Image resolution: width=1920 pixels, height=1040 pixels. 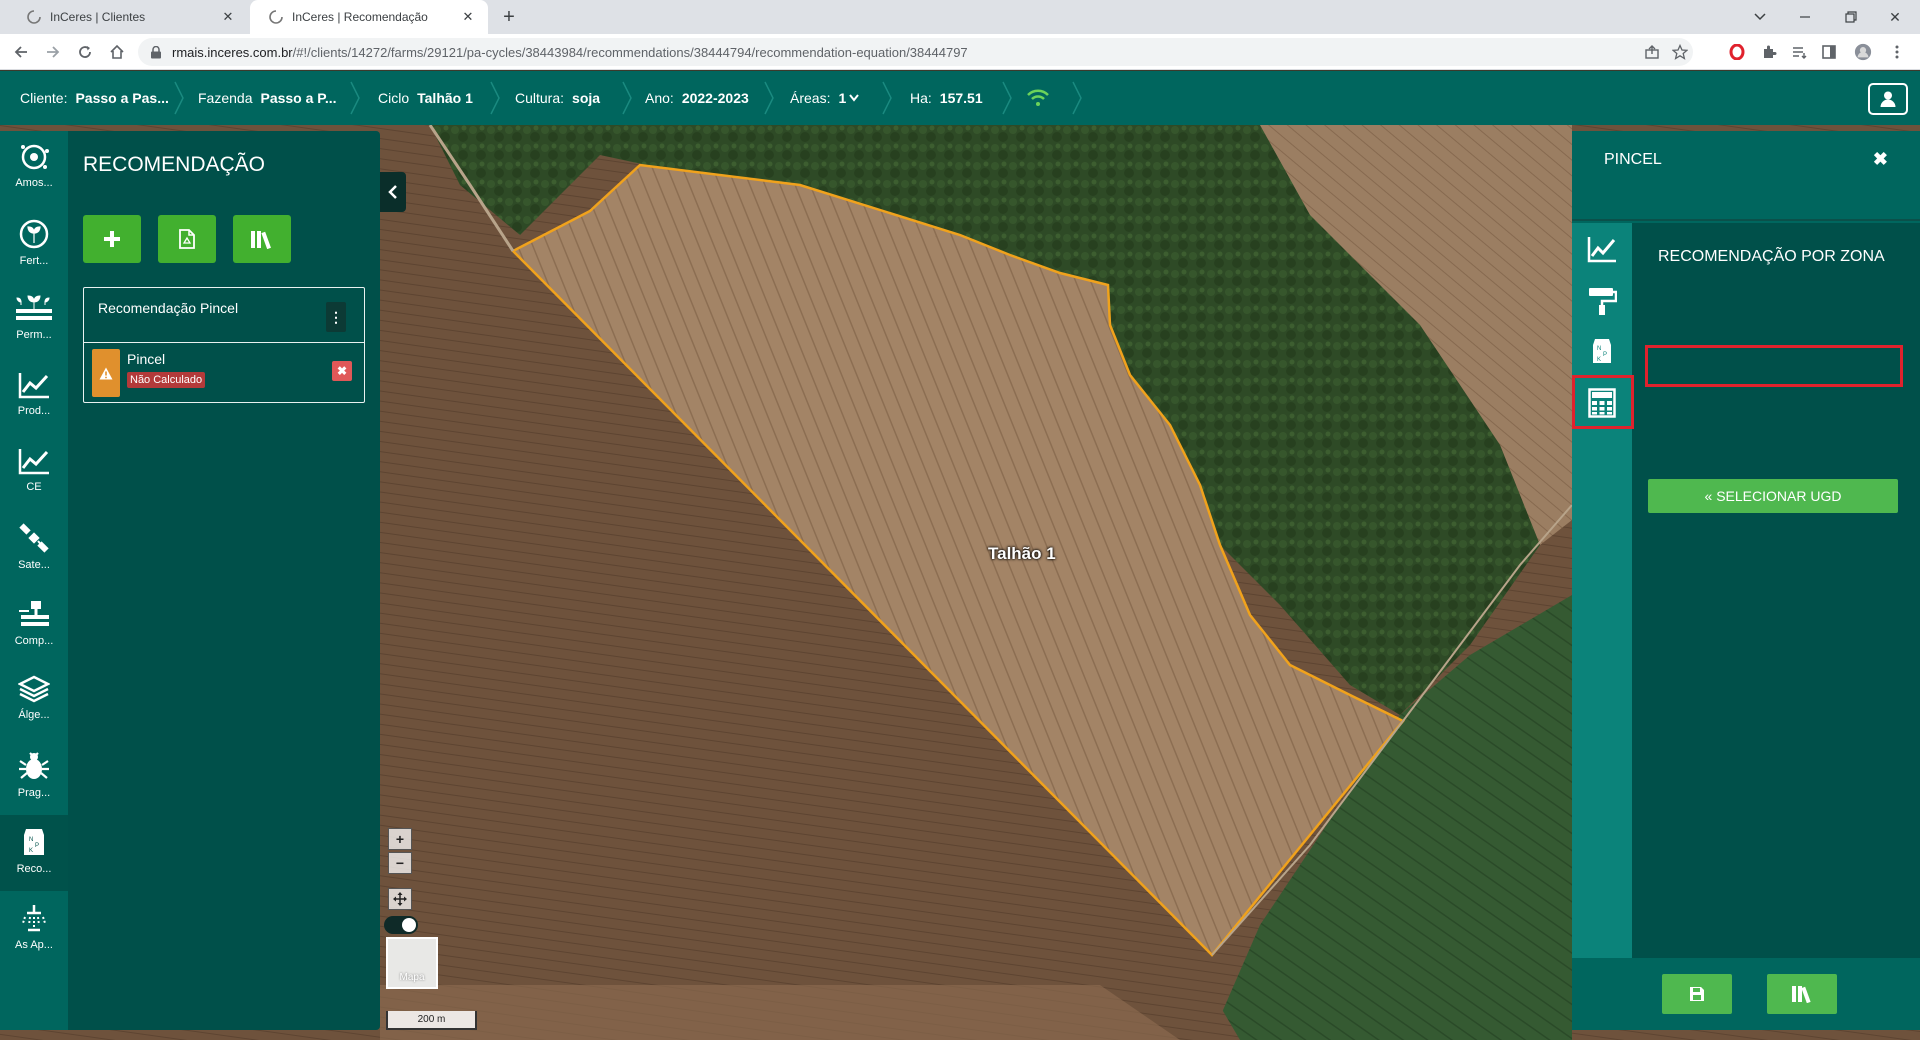 What do you see at coordinates (540, 98) in the screenshot?
I see `crumb-label: Cultura:` at bounding box center [540, 98].